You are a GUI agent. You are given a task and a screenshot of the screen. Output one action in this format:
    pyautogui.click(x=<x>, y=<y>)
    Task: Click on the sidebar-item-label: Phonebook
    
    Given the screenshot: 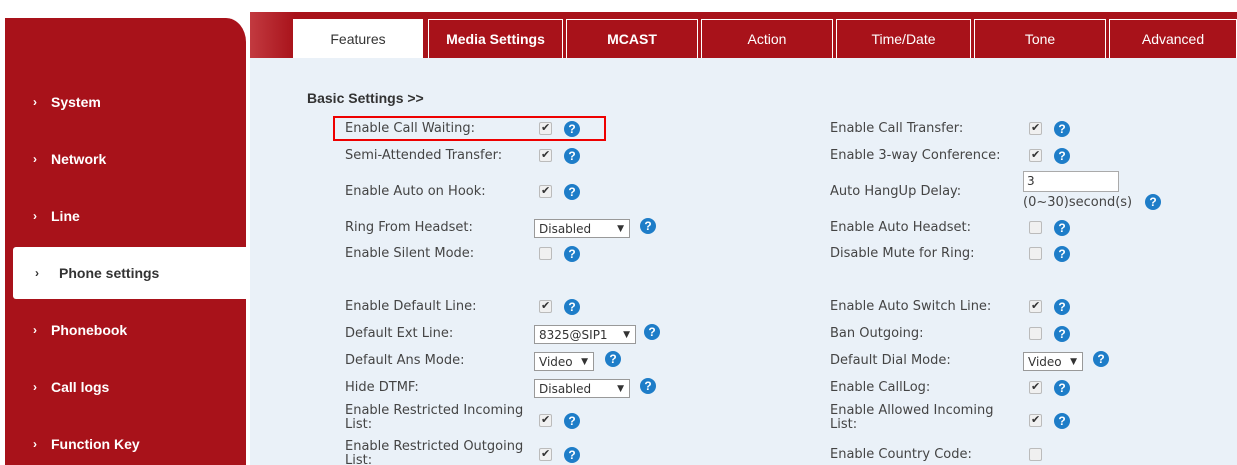 What is the action you would take?
    pyautogui.click(x=89, y=330)
    